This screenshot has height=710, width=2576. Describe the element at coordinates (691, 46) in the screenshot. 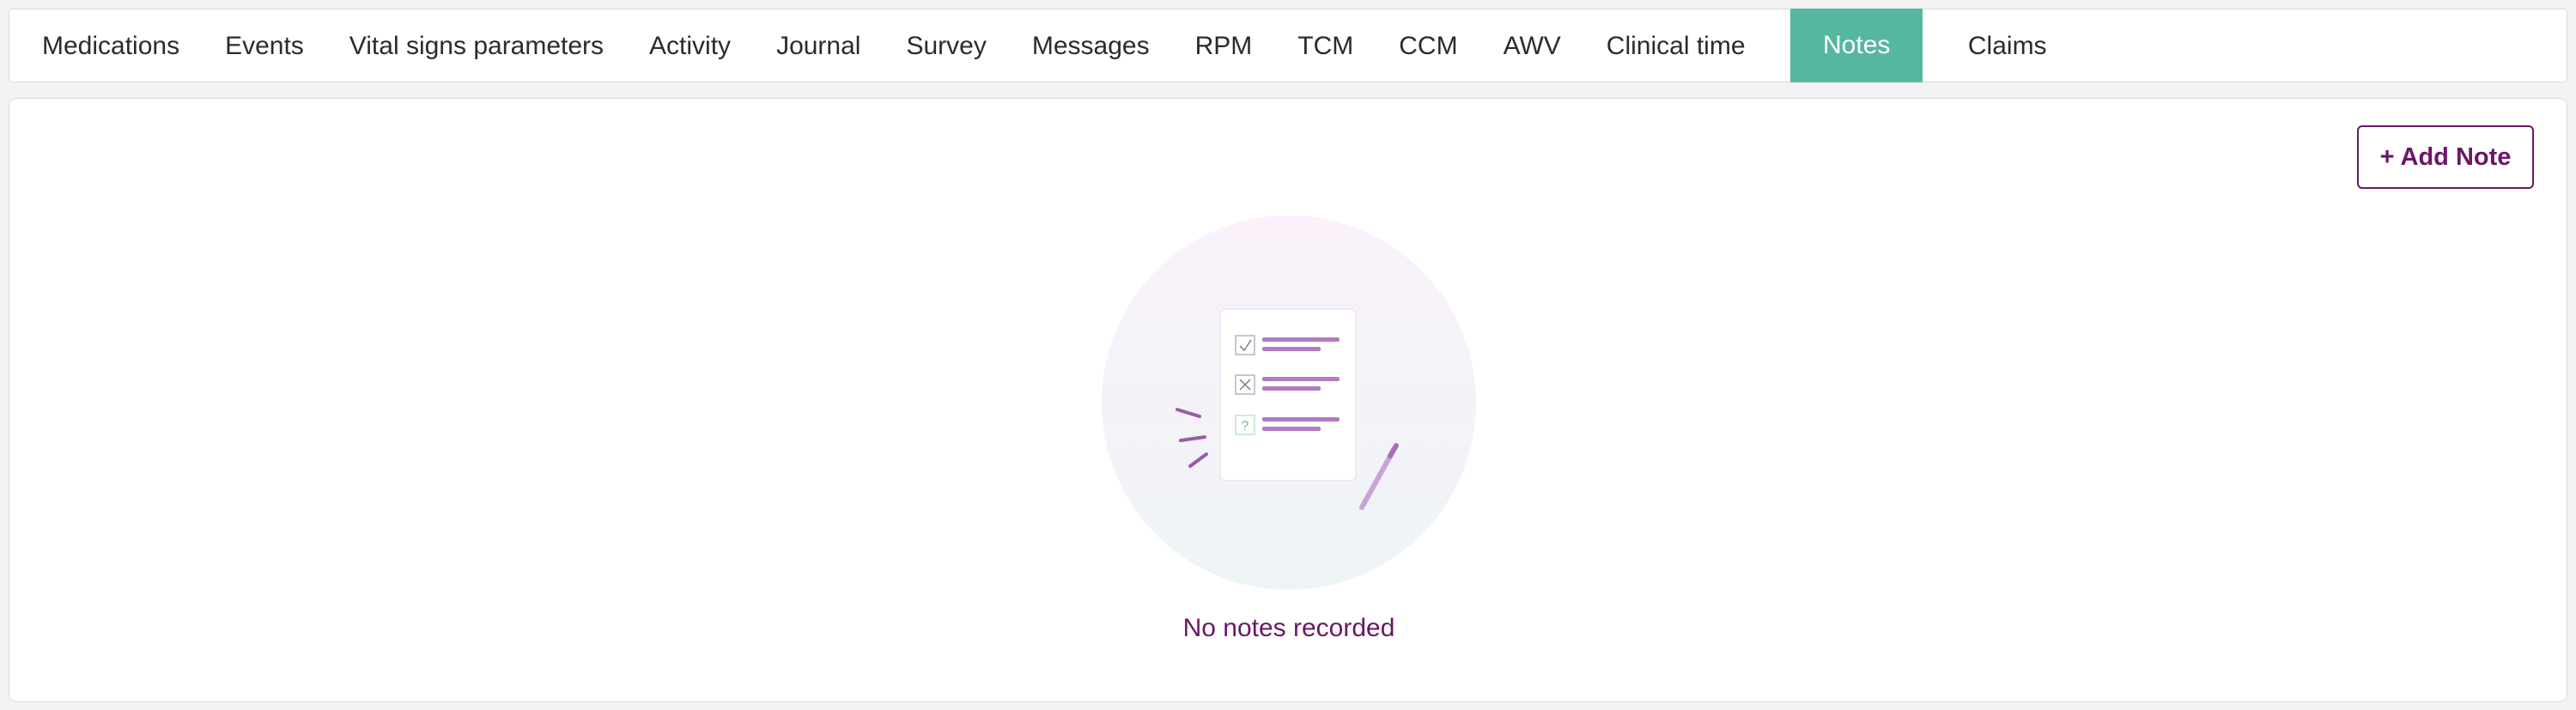

I see `tab-activity: Activity` at that location.